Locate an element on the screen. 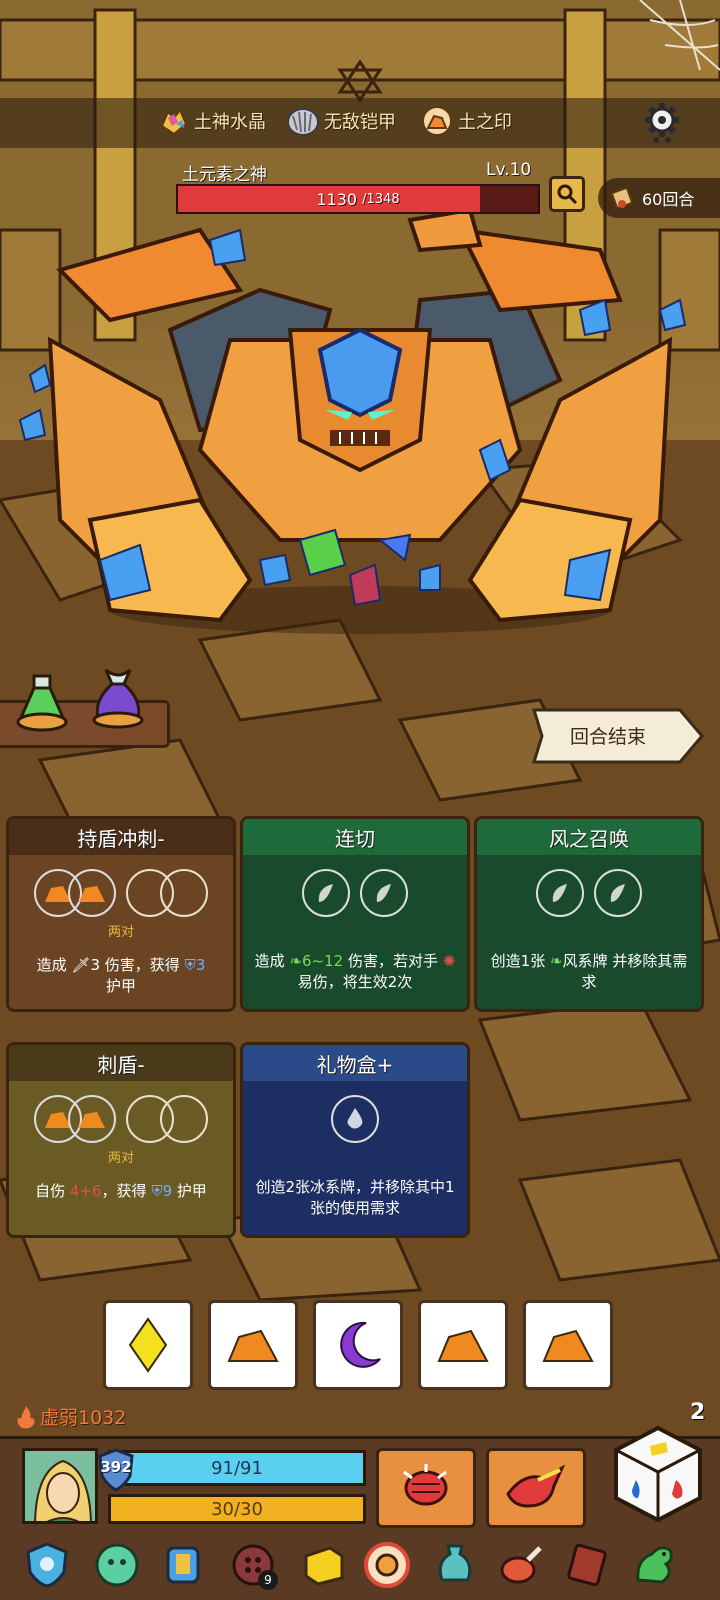  die-diamond is located at coordinates (148, 1345).